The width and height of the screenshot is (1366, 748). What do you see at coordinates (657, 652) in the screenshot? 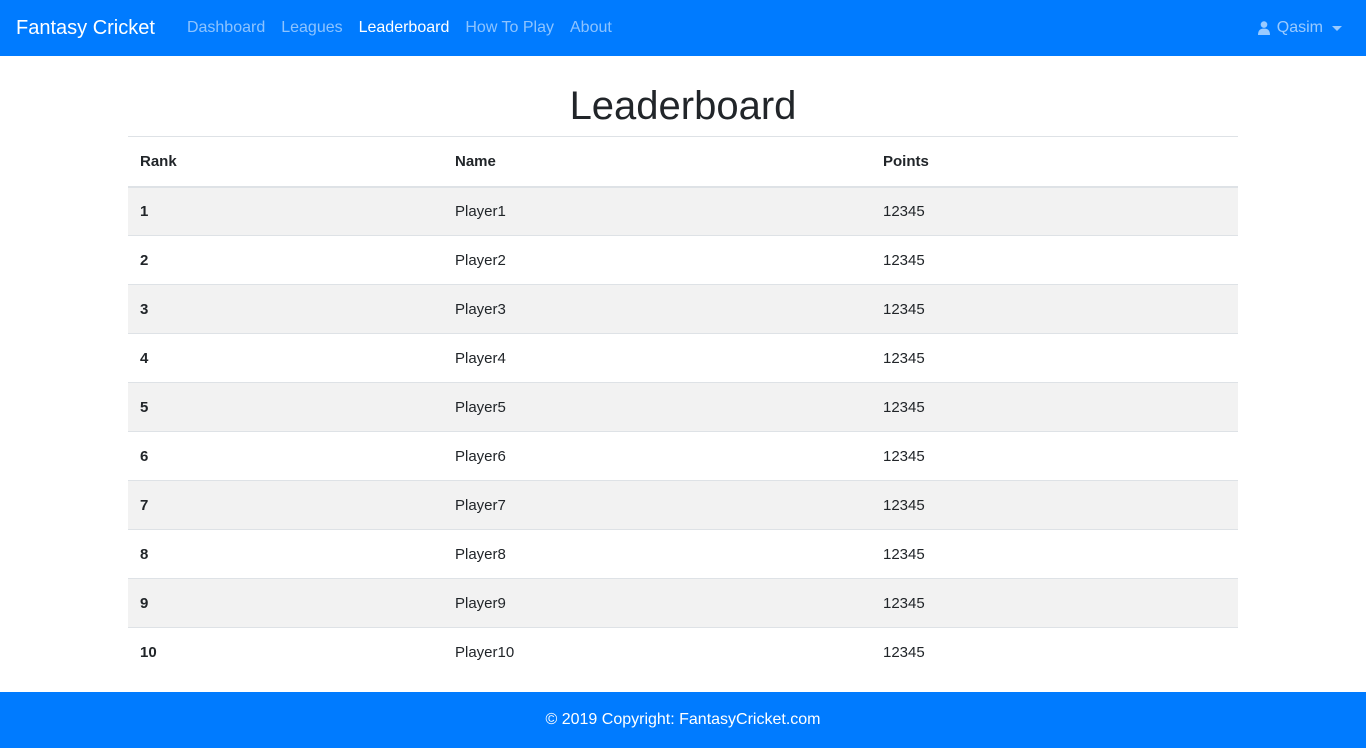
I see `name-cell: Player10` at bounding box center [657, 652].